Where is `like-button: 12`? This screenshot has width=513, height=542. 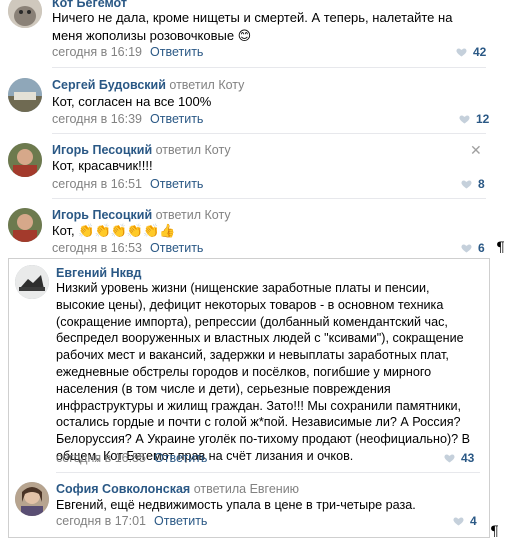 like-button: 12 is located at coordinates (473, 119).